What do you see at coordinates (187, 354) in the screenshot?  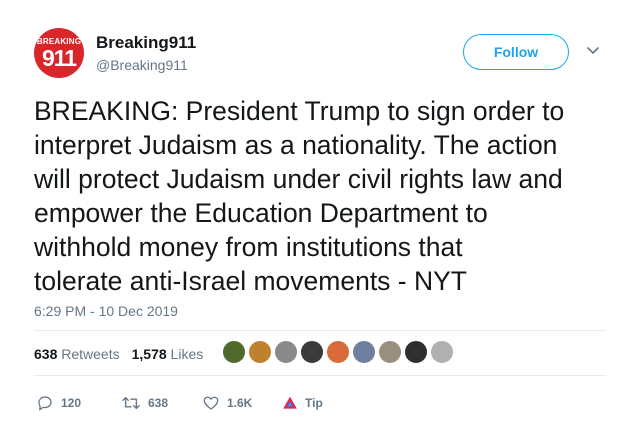 I see `likes-label: Likes` at bounding box center [187, 354].